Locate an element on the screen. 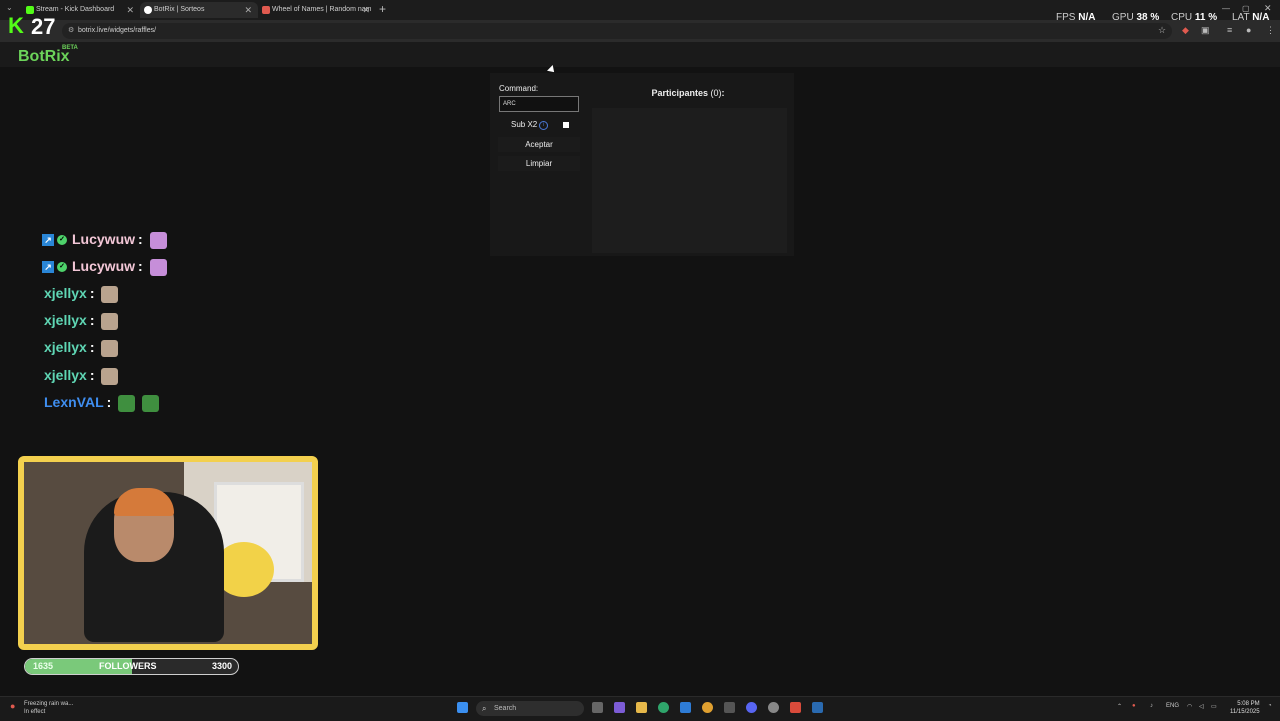 Image resolution: width=1280 pixels, height=721 pixels. tab-search-icon: ⌄ is located at coordinates (9, 7).